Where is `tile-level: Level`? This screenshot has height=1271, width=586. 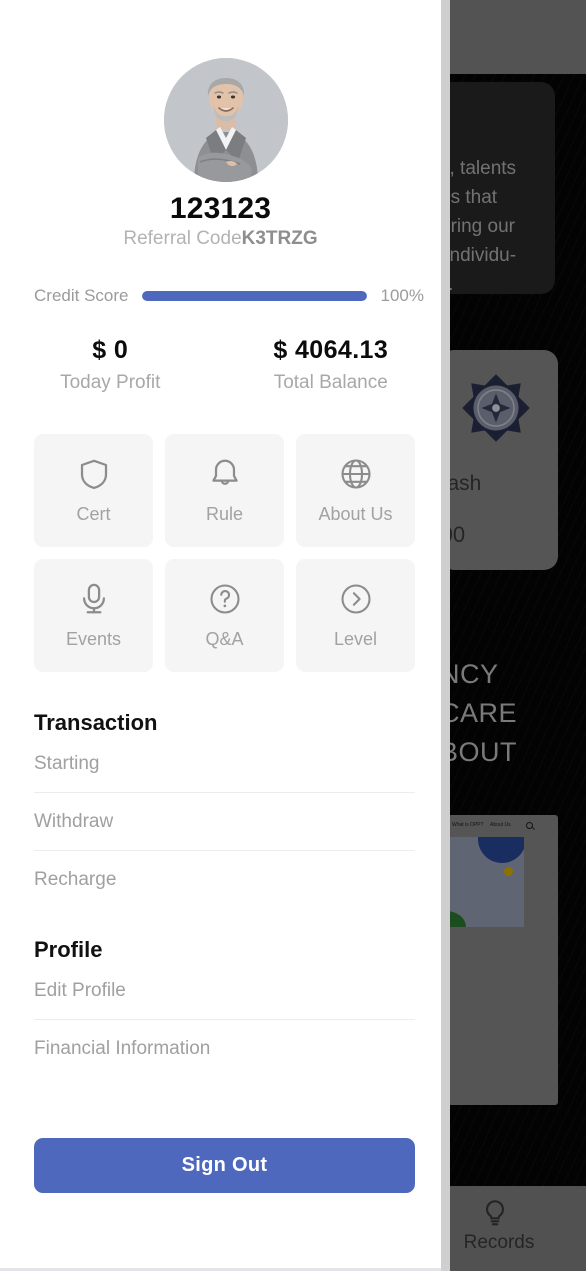
tile-level: Level is located at coordinates (355, 615).